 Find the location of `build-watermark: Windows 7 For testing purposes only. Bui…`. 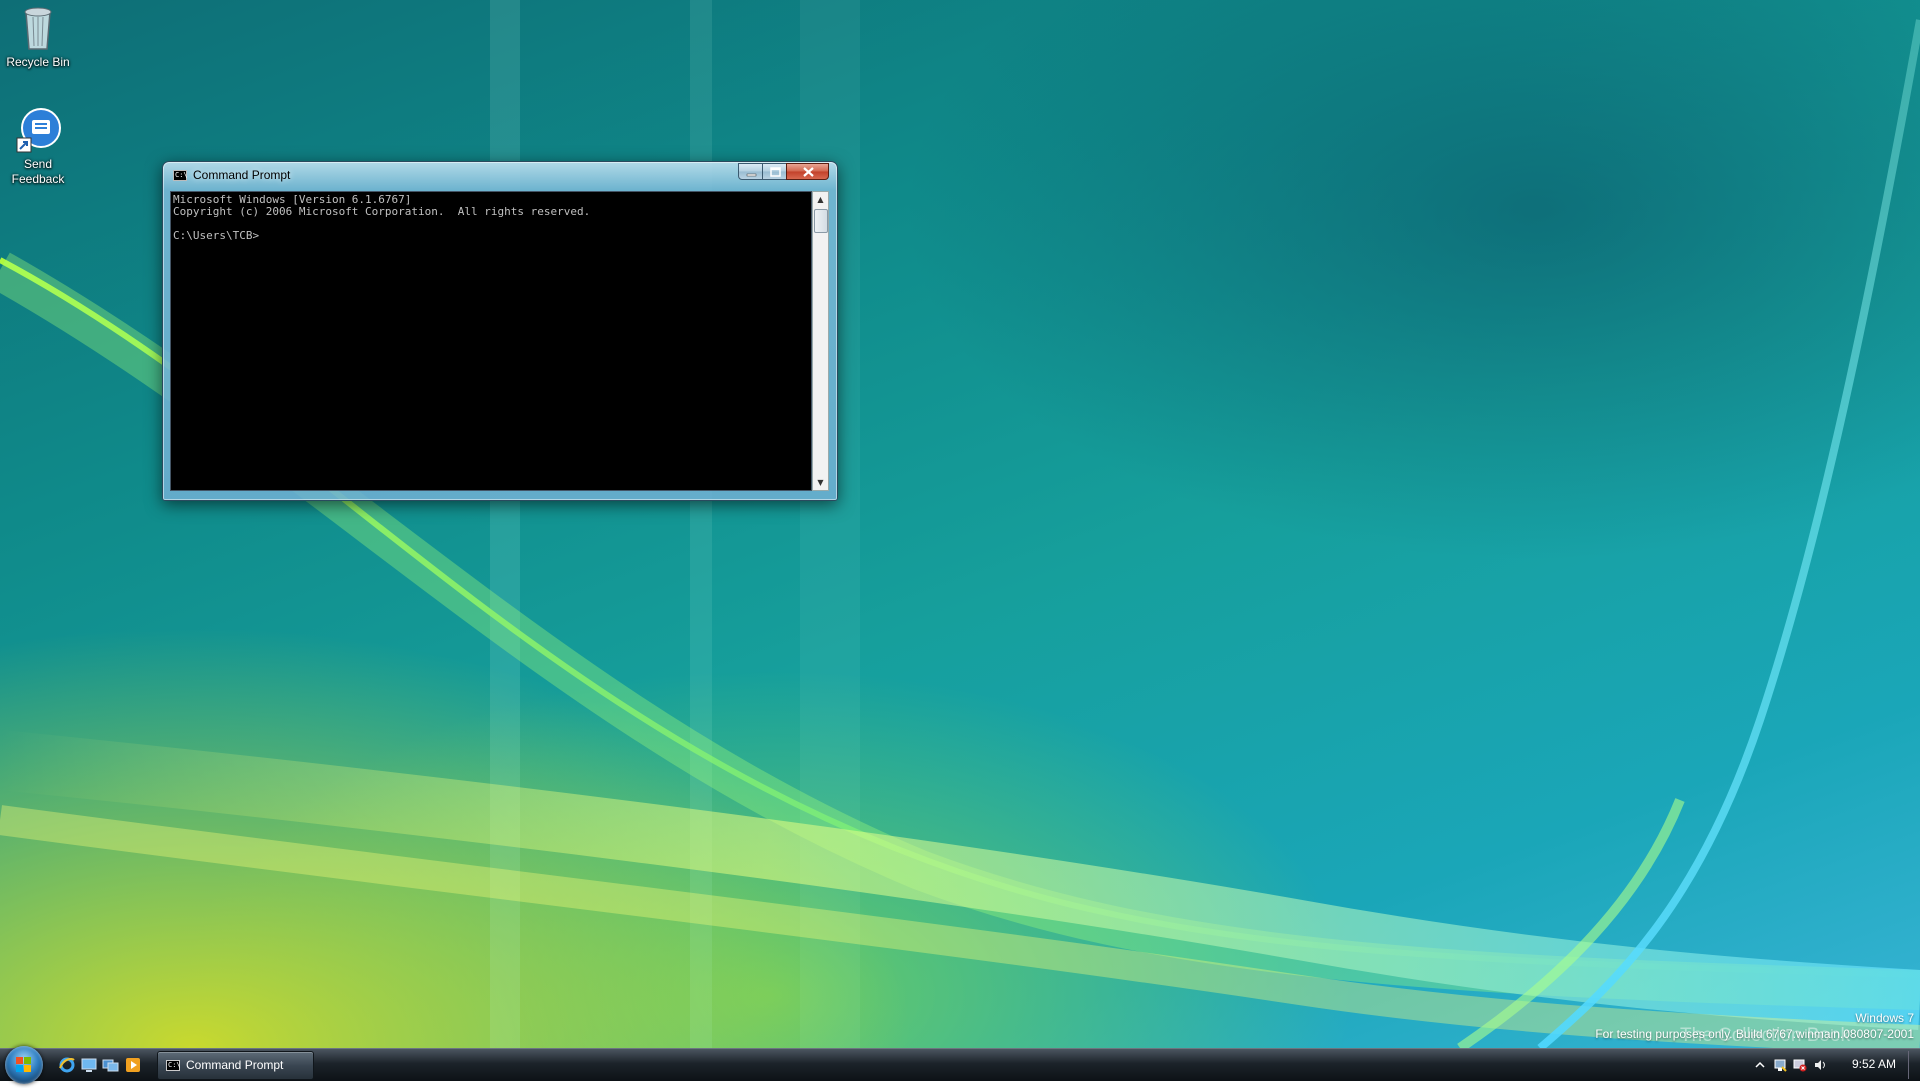

build-watermark: Windows 7 For testing purposes only. Bui… is located at coordinates (1754, 1026).